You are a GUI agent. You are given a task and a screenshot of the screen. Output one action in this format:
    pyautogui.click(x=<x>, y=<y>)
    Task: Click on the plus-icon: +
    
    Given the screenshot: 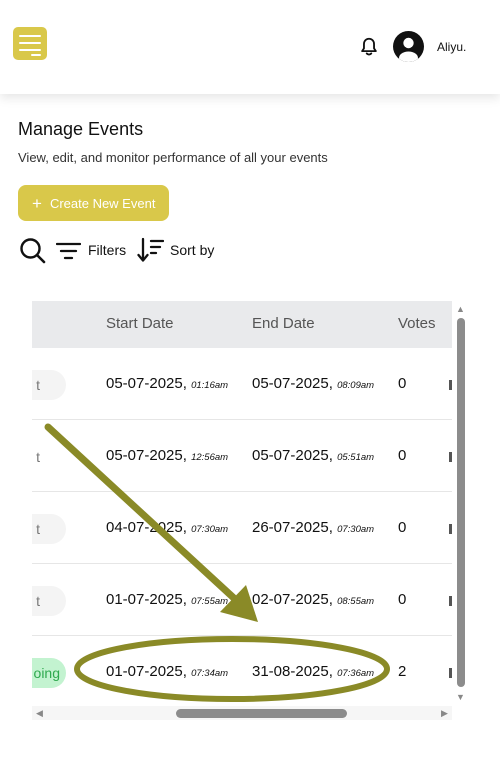 What is the action you would take?
    pyautogui.click(x=37, y=203)
    